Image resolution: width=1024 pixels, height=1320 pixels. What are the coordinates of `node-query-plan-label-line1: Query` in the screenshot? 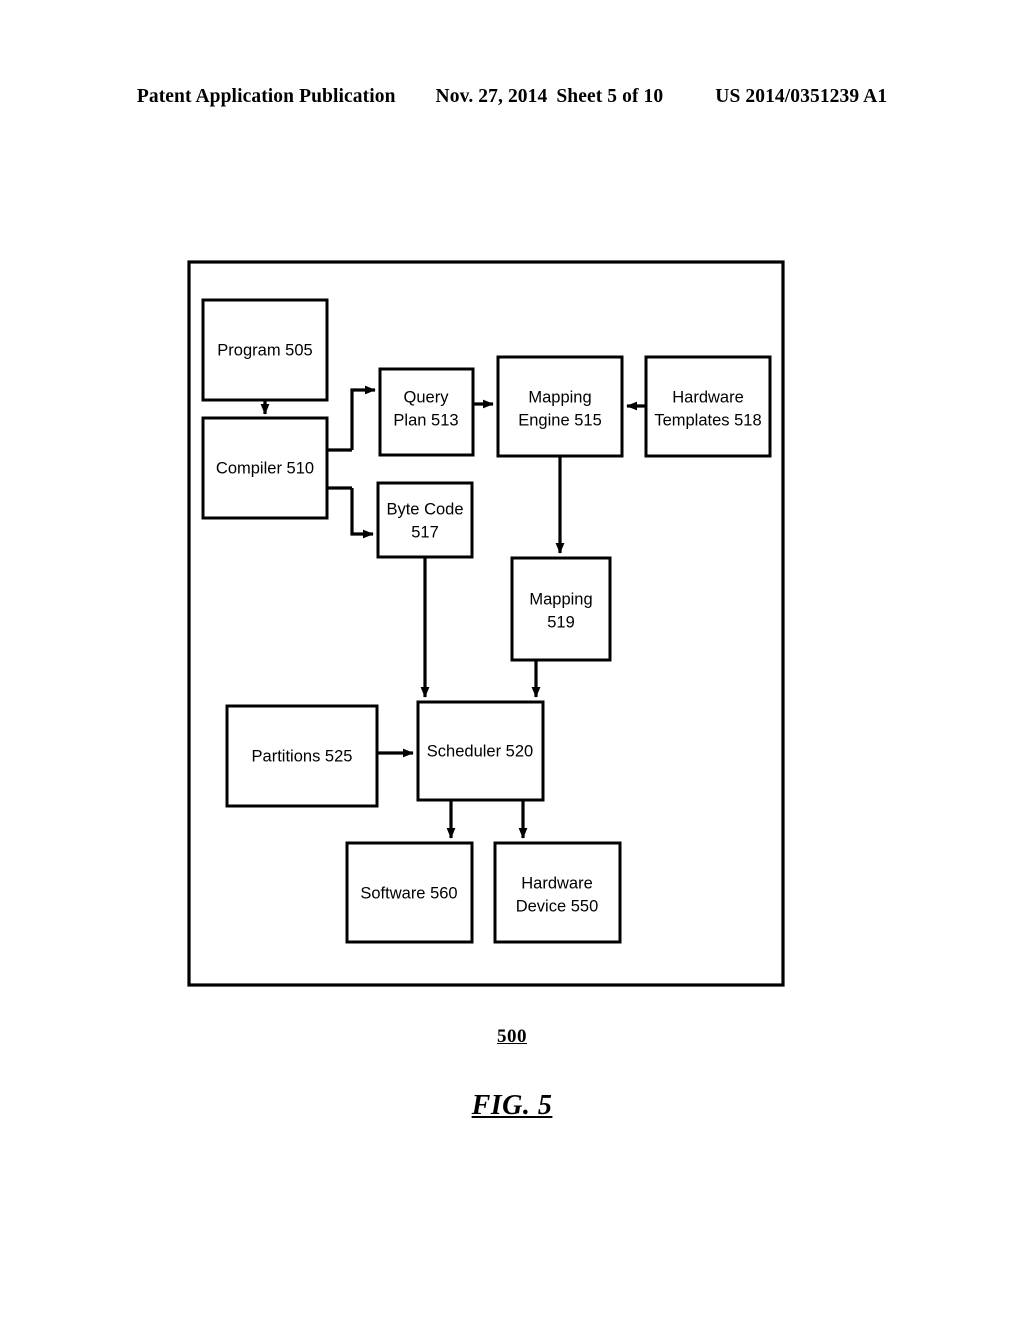 It's located at (427, 397).